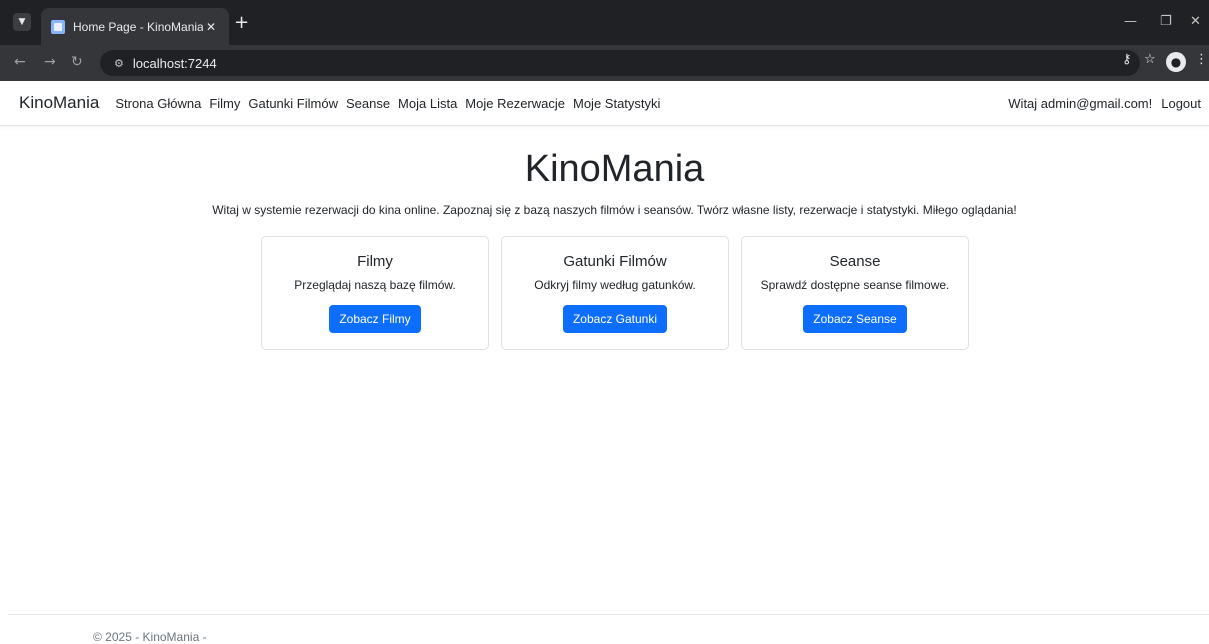 Image resolution: width=1209 pixels, height=644 pixels. Describe the element at coordinates (616, 103) in the screenshot. I see `nav-link-my-statistics: Moje Statystyki` at that location.